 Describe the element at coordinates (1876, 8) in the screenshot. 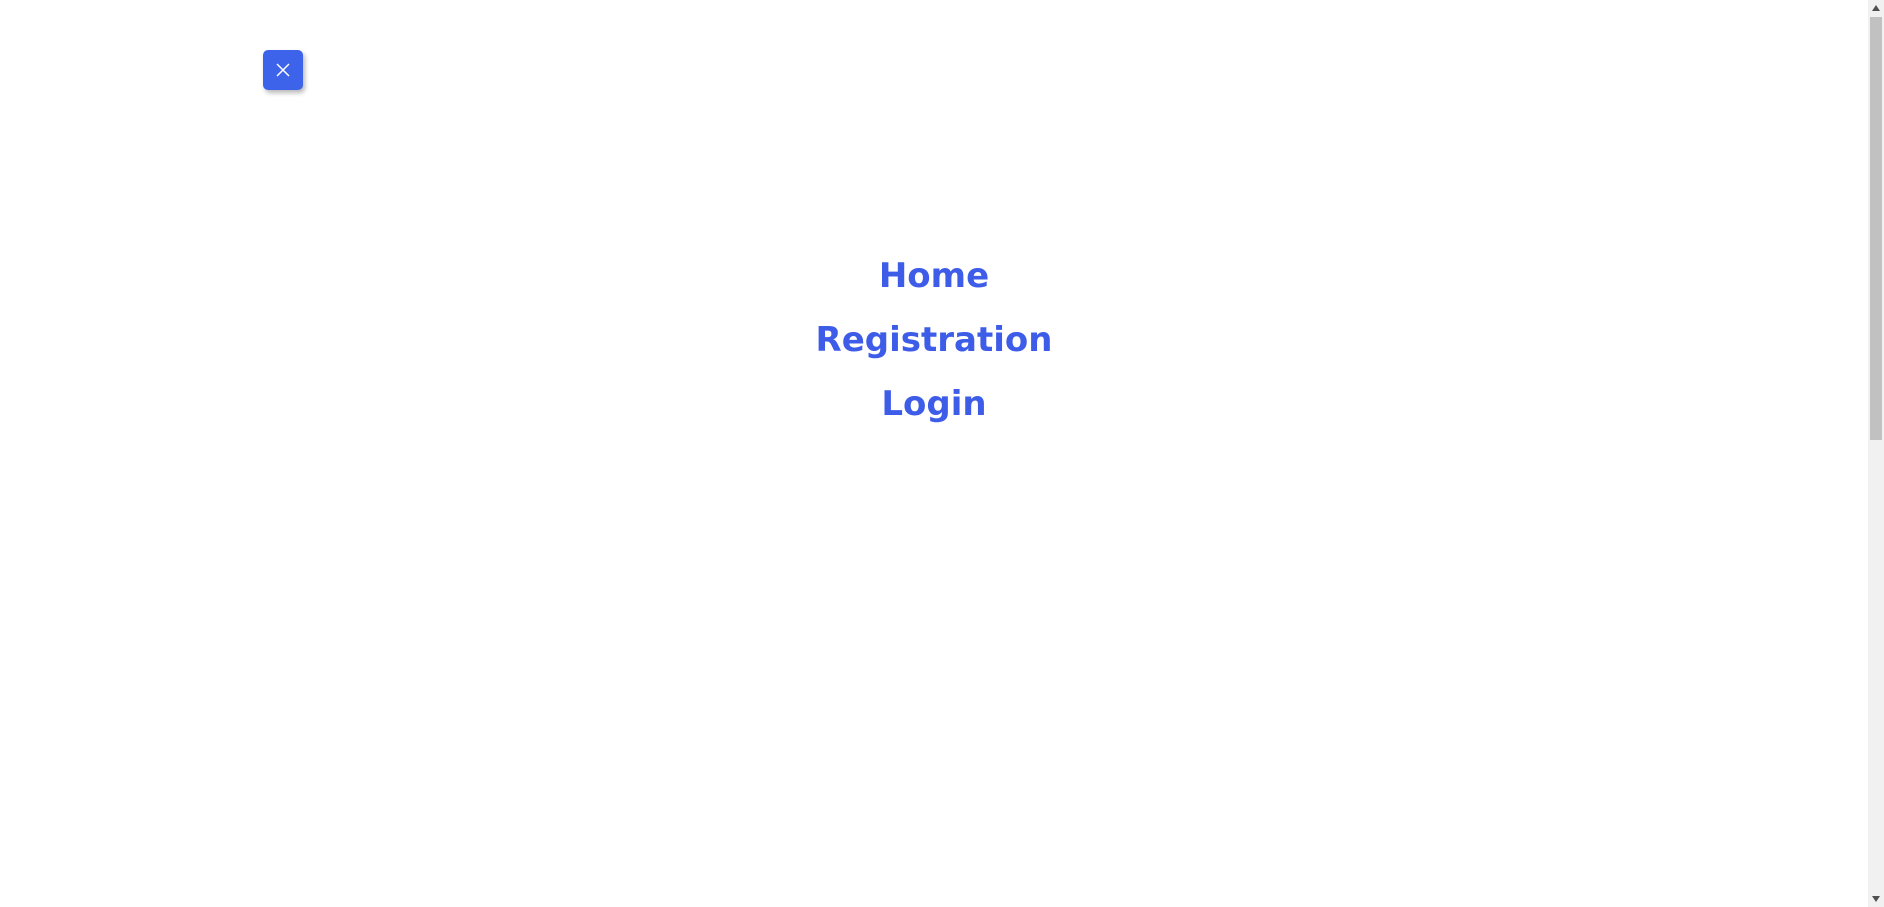

I see `triangle-up-icon` at that location.